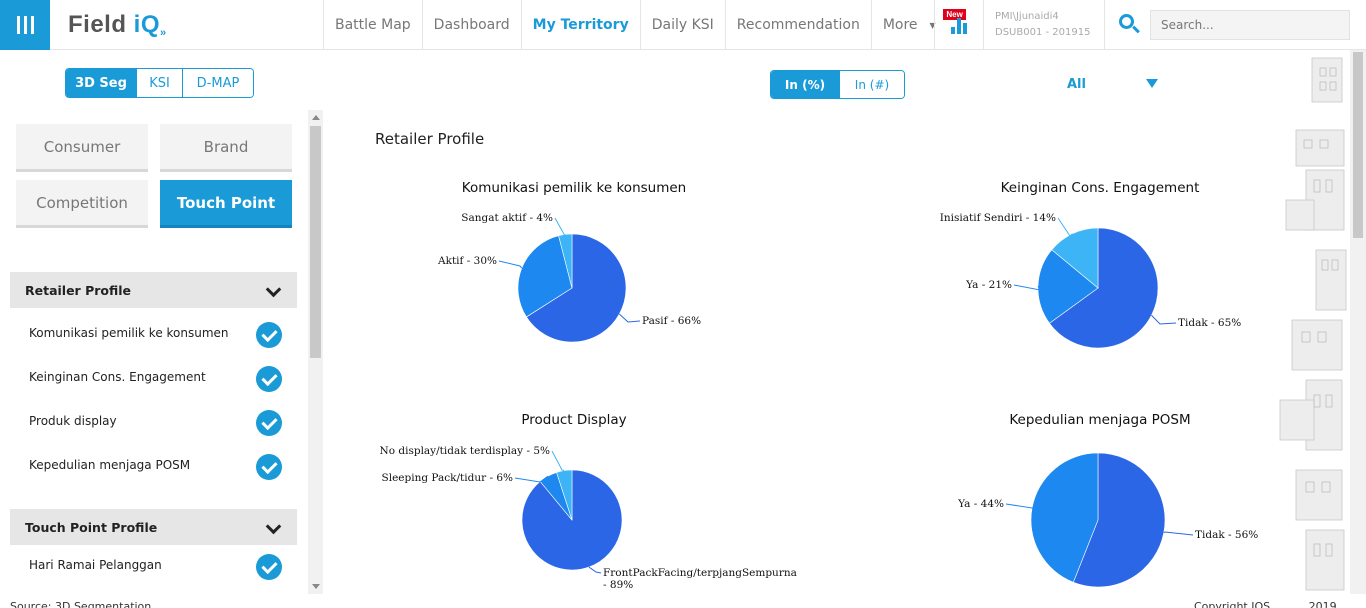 This screenshot has height=608, width=1366. I want to click on sidebar-item-komunikasi: Komunikasi pemilik ke konsumen, so click(159, 333).